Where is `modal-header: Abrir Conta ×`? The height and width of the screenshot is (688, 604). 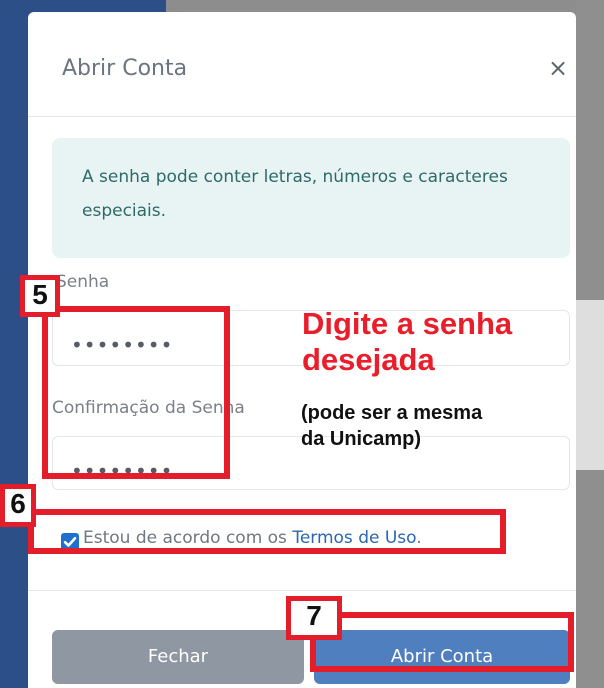 modal-header: Abrir Conta × is located at coordinates (302, 64).